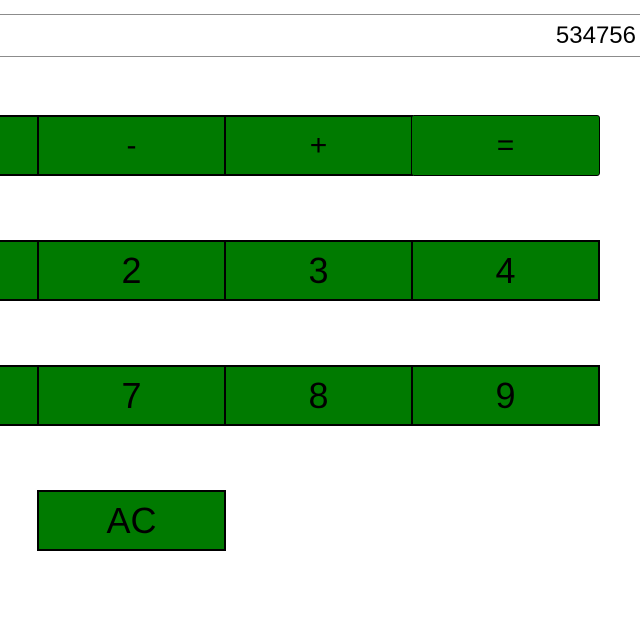  I want to click on all-clear-button-label: AC, so click(131, 520).